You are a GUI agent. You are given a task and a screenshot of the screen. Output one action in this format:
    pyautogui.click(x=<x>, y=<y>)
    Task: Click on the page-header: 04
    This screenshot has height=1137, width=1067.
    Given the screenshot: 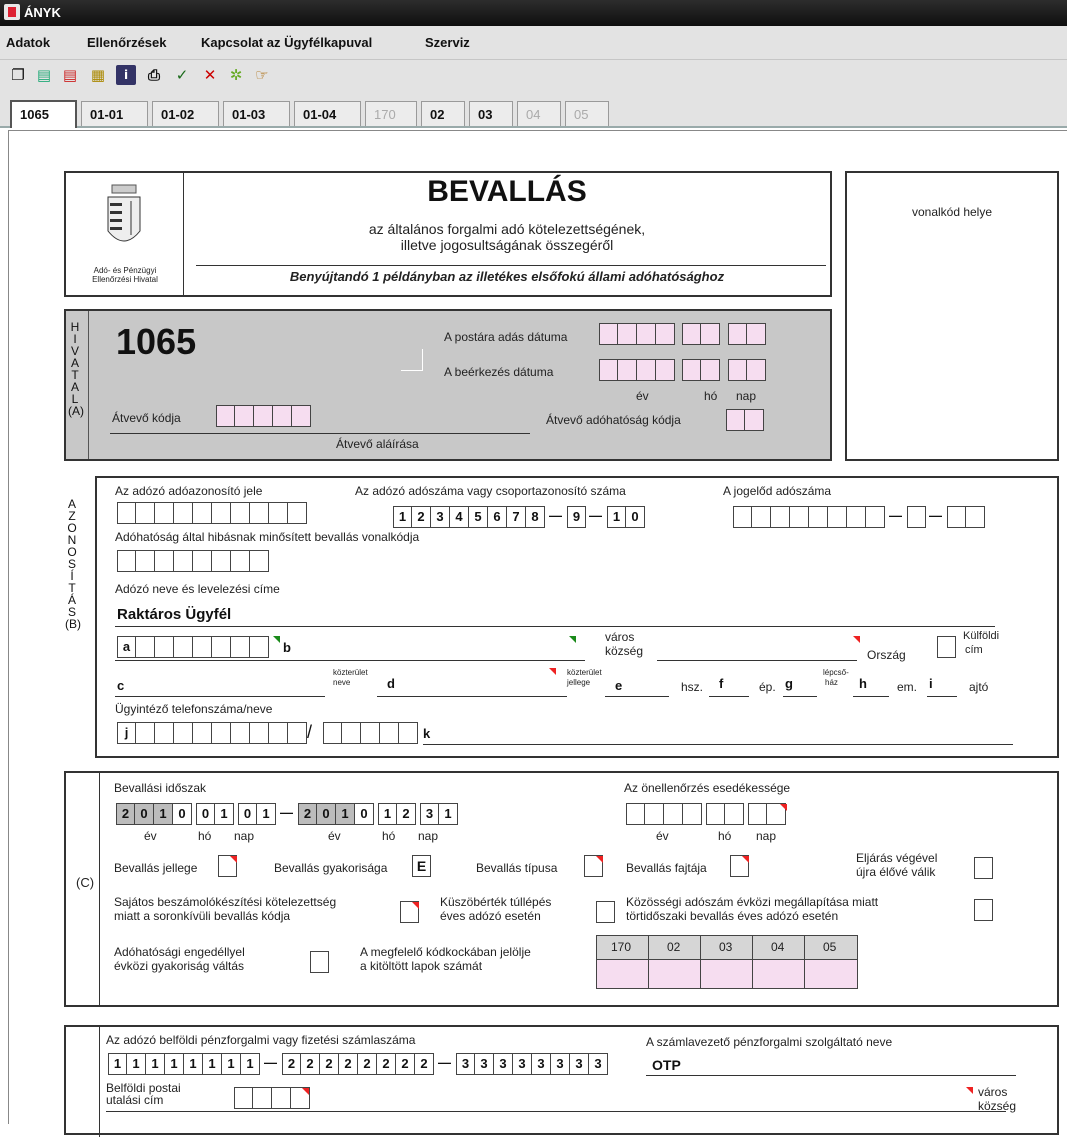 What is the action you would take?
    pyautogui.click(x=779, y=948)
    